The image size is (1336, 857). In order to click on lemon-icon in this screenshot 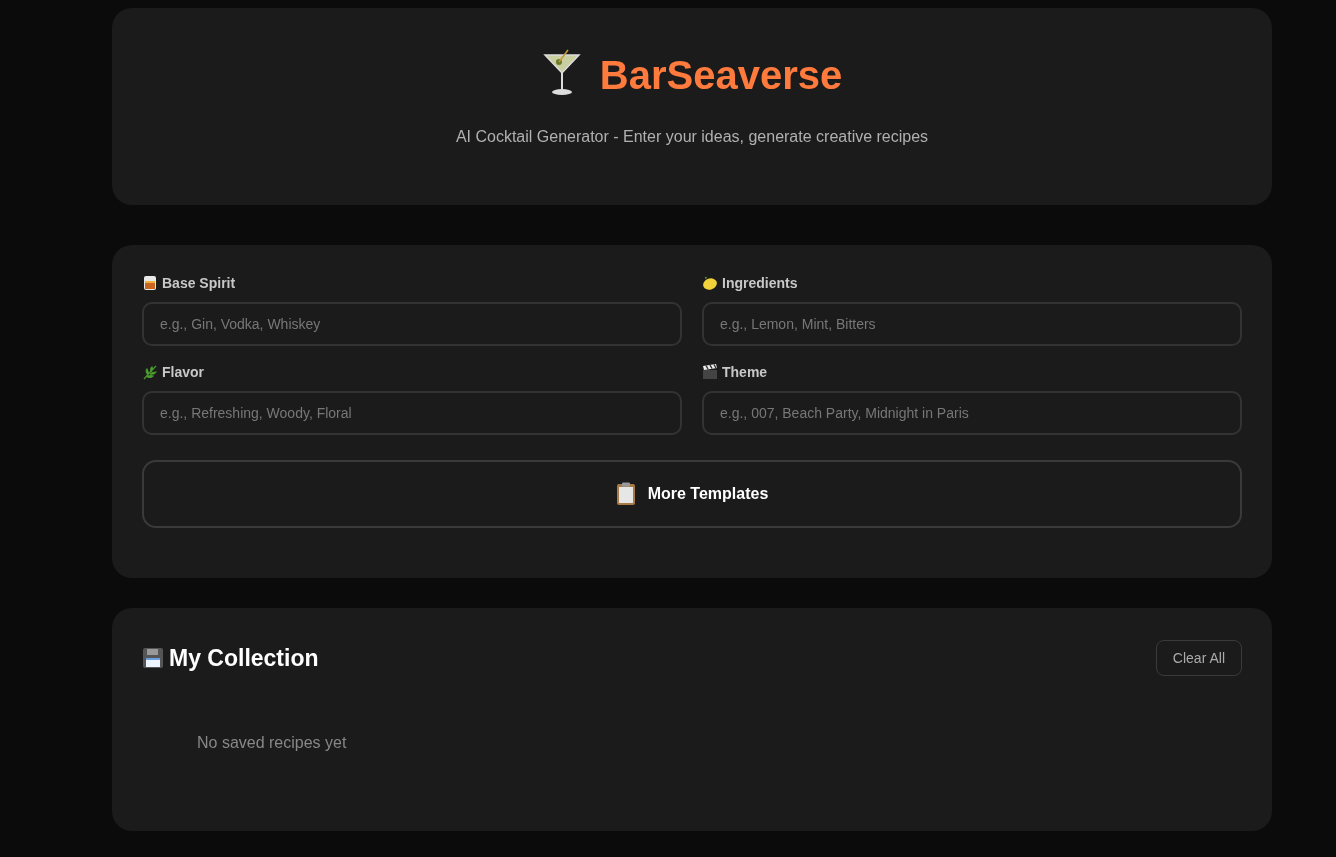, I will do `click(710, 283)`.